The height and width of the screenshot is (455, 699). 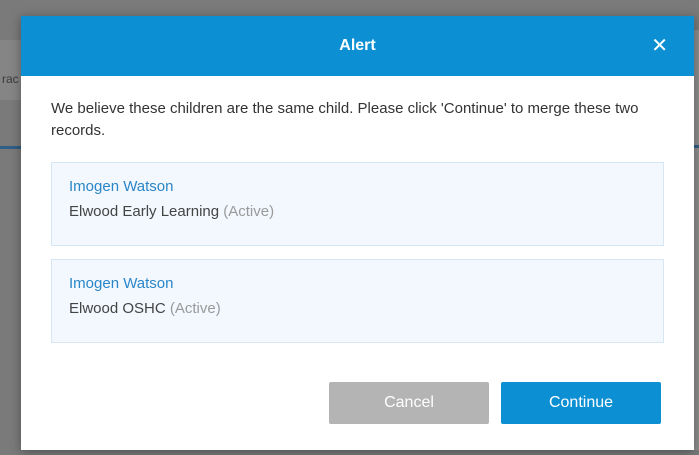 I want to click on service-name: Elwood Early Learning, so click(x=144, y=211).